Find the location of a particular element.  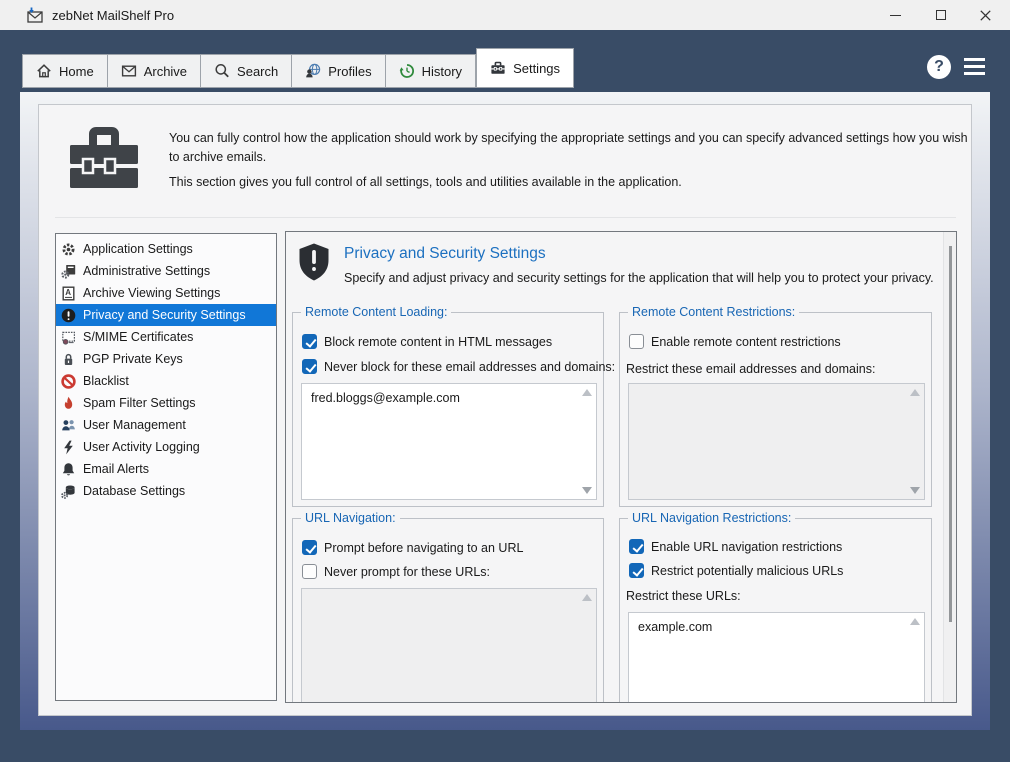

sidebar-item-blacklist: Blacklist is located at coordinates (166, 381).